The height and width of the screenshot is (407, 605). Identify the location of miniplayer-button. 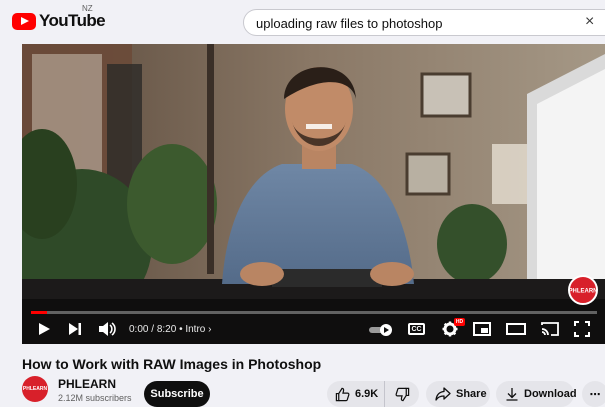
(482, 329).